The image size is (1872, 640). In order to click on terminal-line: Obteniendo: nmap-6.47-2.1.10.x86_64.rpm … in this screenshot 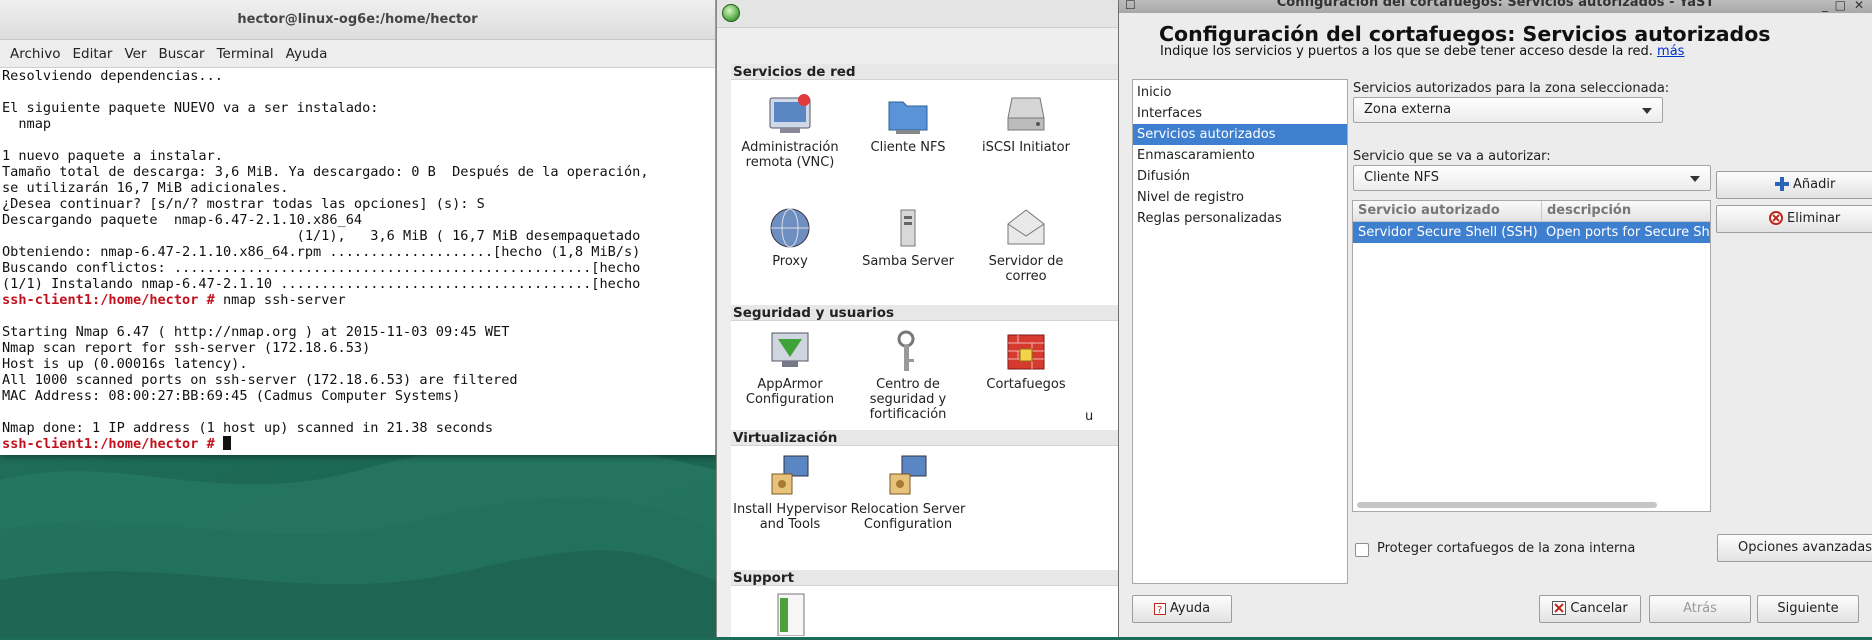, I will do `click(358, 252)`.